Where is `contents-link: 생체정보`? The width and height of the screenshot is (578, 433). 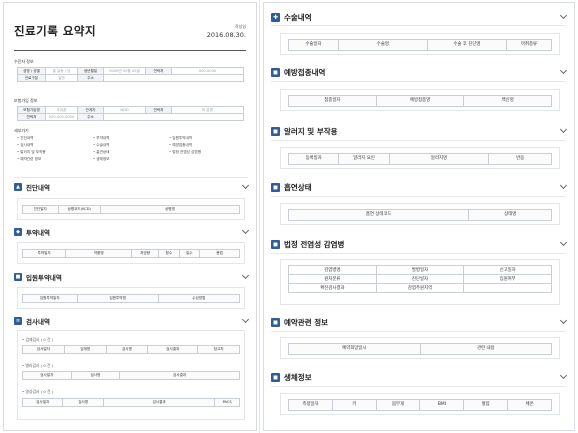 contents-link: 생체정보 is located at coordinates (131, 159).